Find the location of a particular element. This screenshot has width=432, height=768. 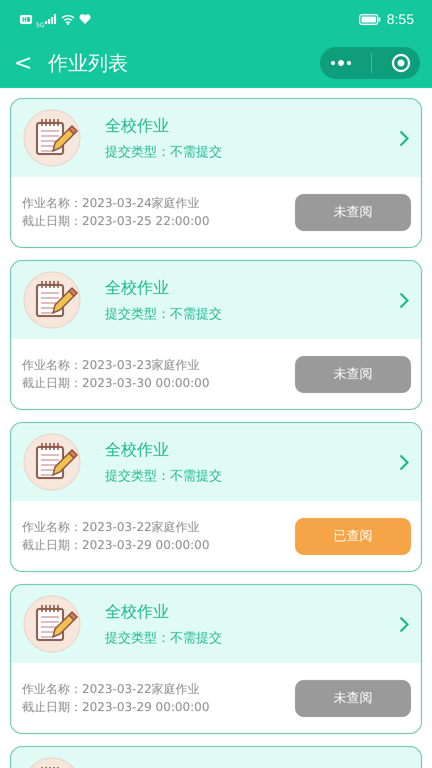

wifi-icon is located at coordinates (68, 19).